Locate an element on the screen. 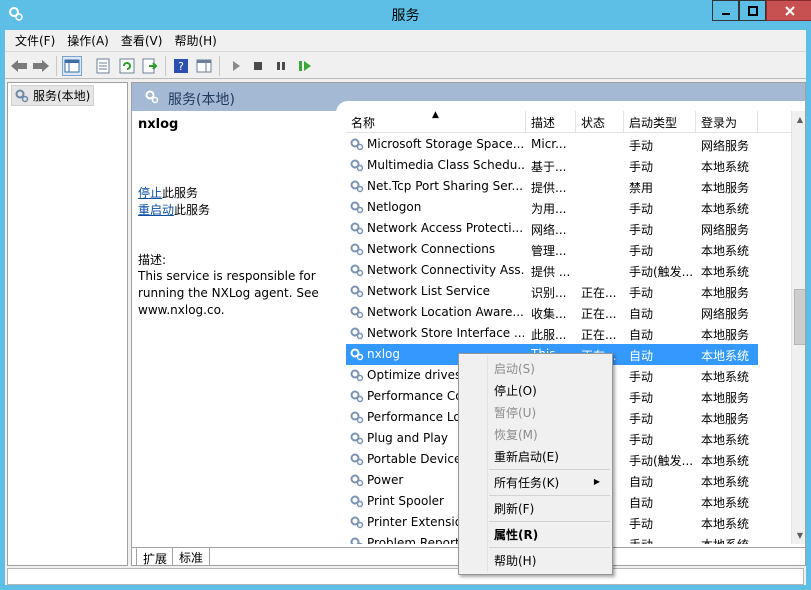 This screenshot has width=811, height=590. scroll-up-button: ▲ is located at coordinates (798, 119).